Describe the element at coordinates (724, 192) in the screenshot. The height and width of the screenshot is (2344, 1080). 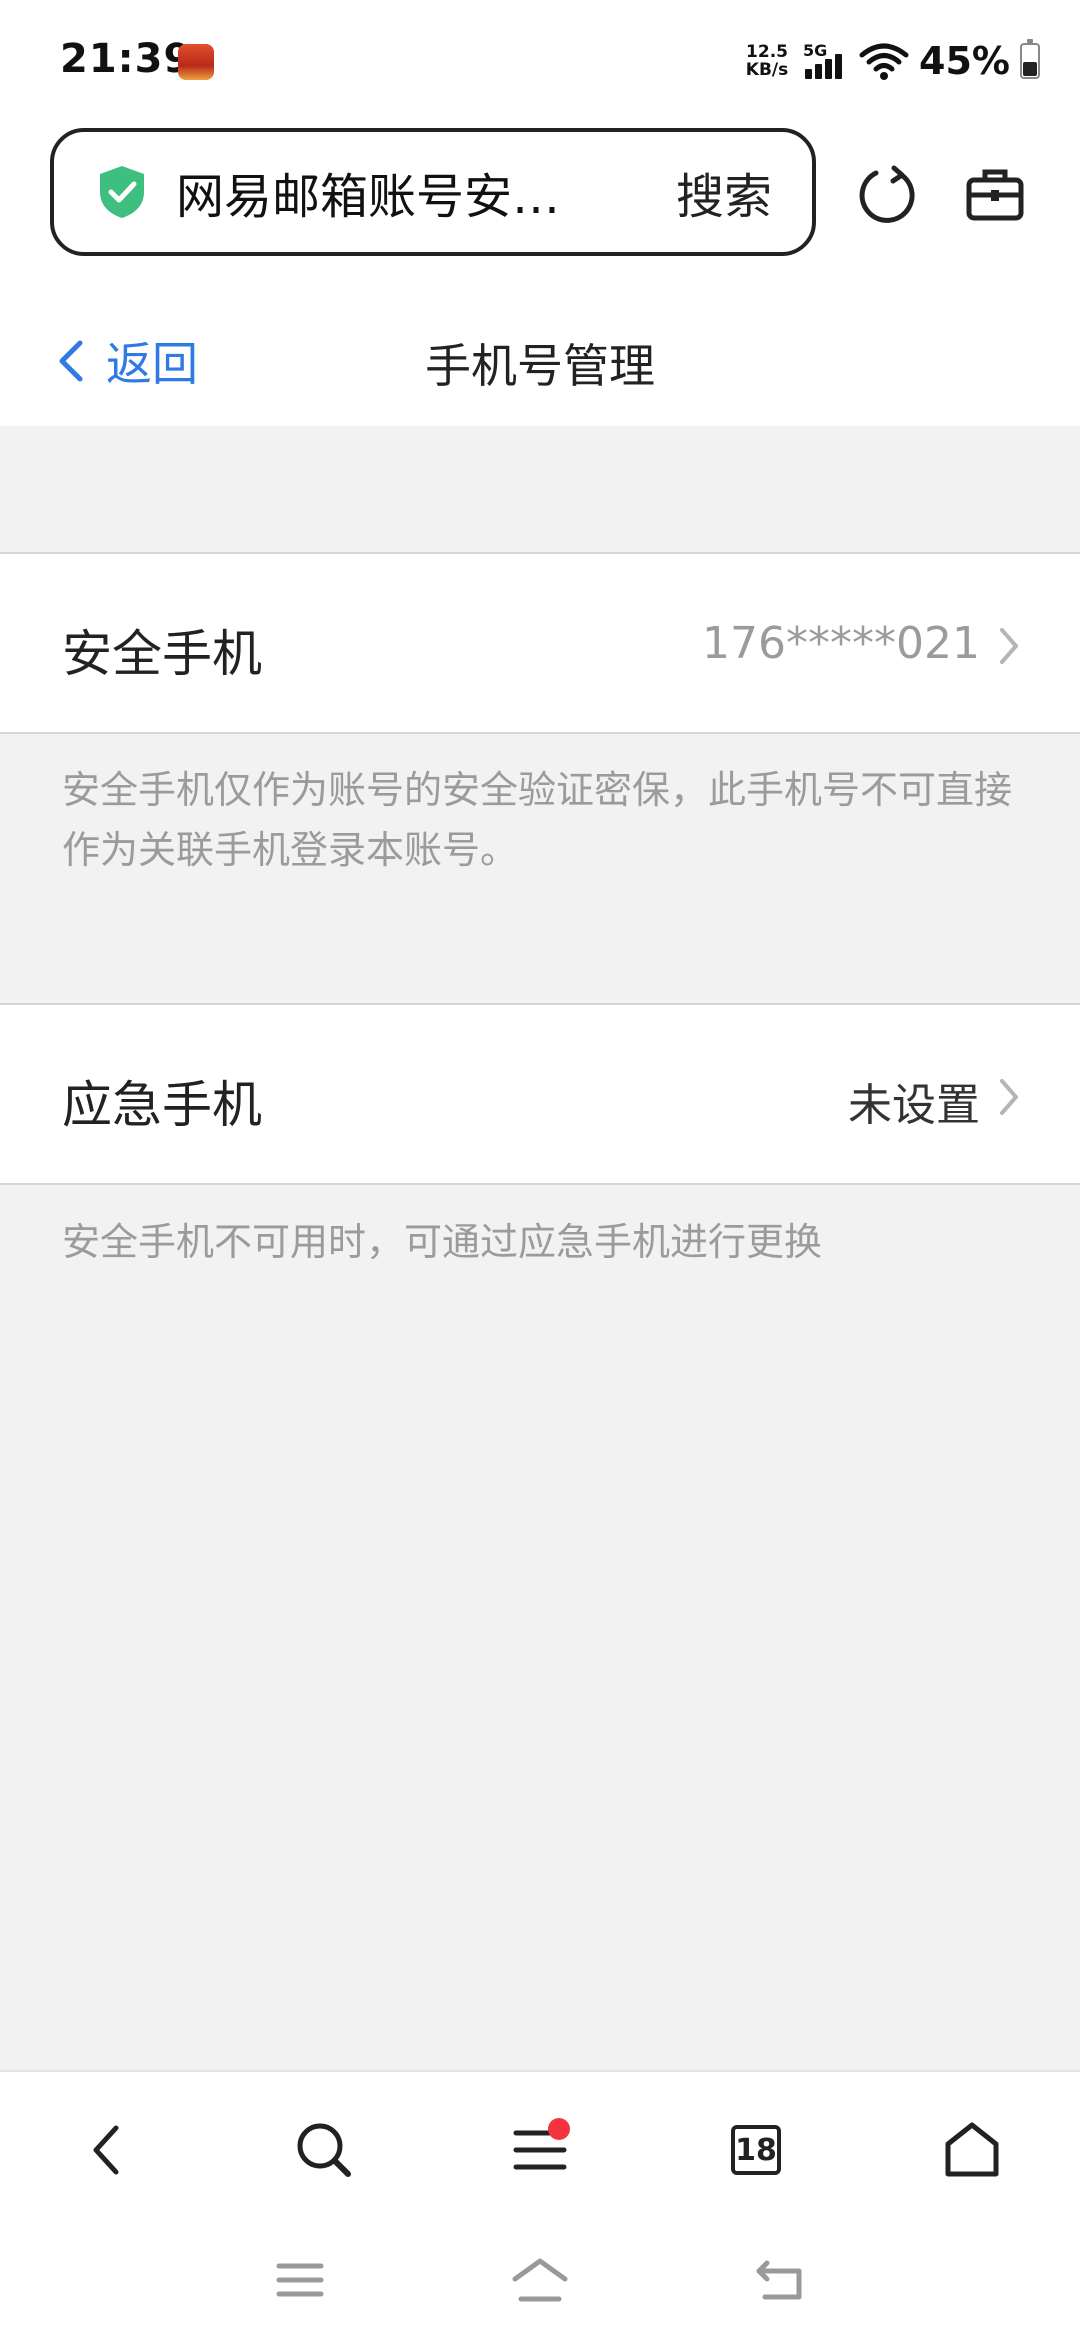
I see `search-button: 搜索` at that location.